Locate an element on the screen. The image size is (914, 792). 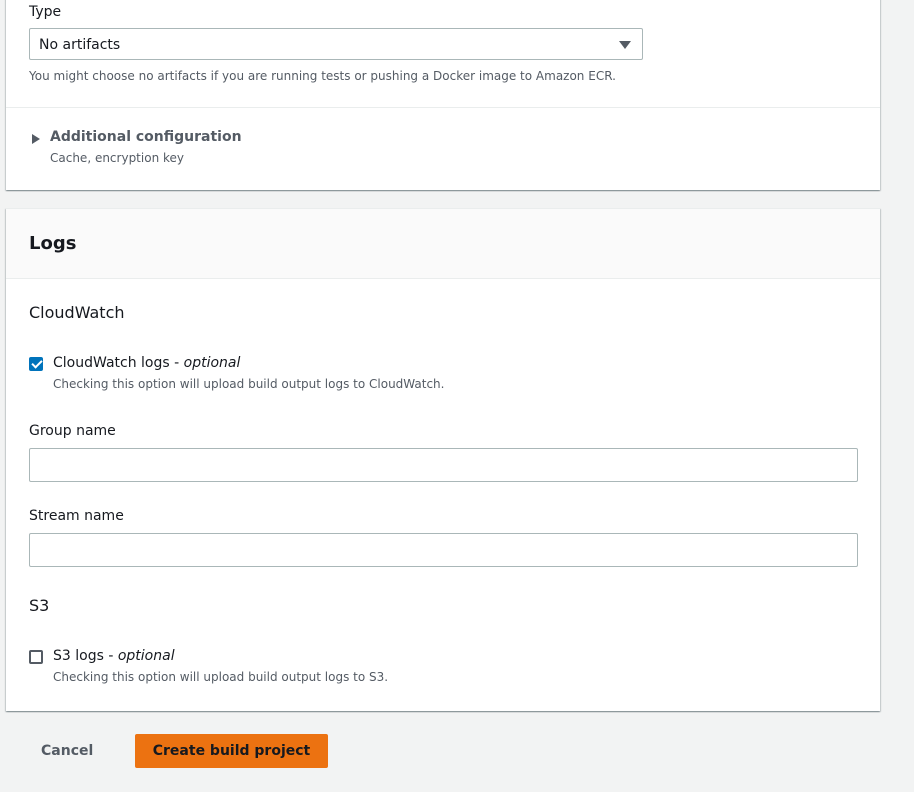
create-build-project-button: Create build project is located at coordinates (231, 751).